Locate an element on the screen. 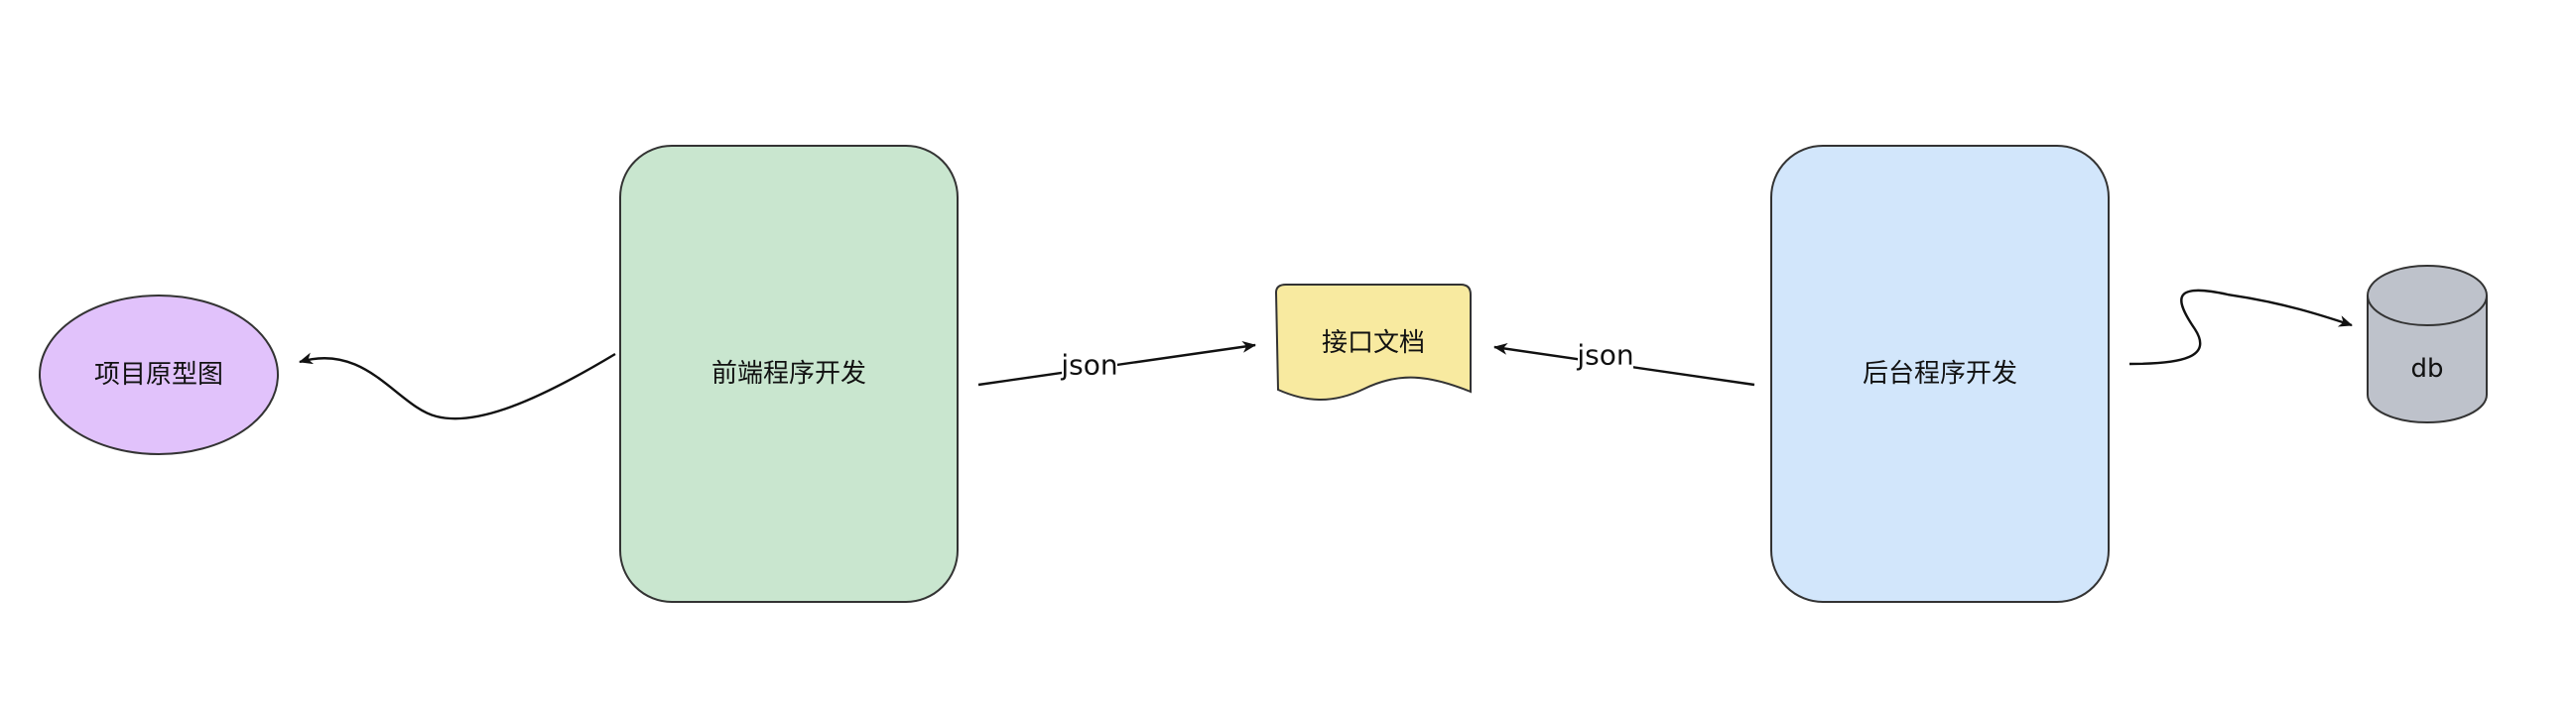  db-cylinder-top is located at coordinates (2427, 295).